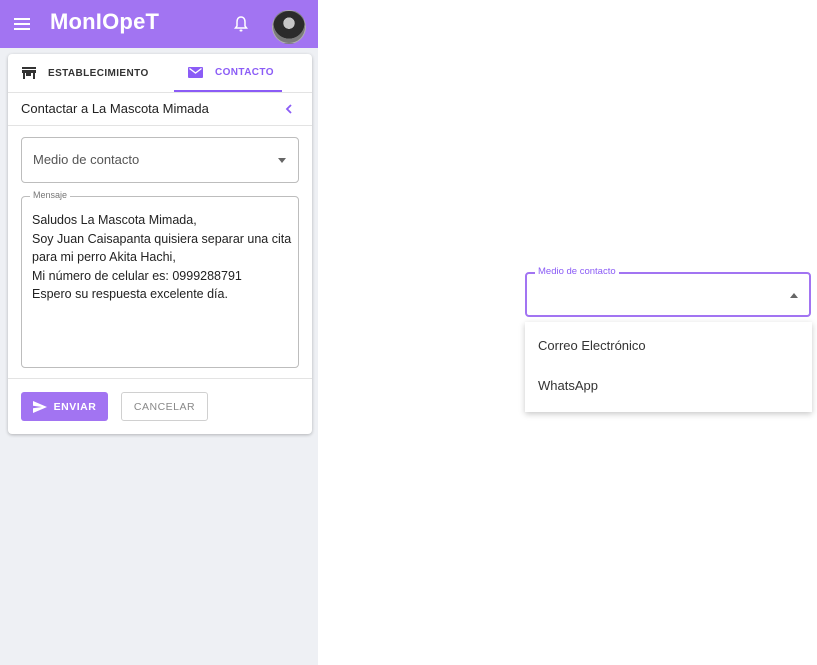 The image size is (817, 665). What do you see at coordinates (115, 108) in the screenshot?
I see `contact-title: Contactar a La Mascota Mimada` at bounding box center [115, 108].